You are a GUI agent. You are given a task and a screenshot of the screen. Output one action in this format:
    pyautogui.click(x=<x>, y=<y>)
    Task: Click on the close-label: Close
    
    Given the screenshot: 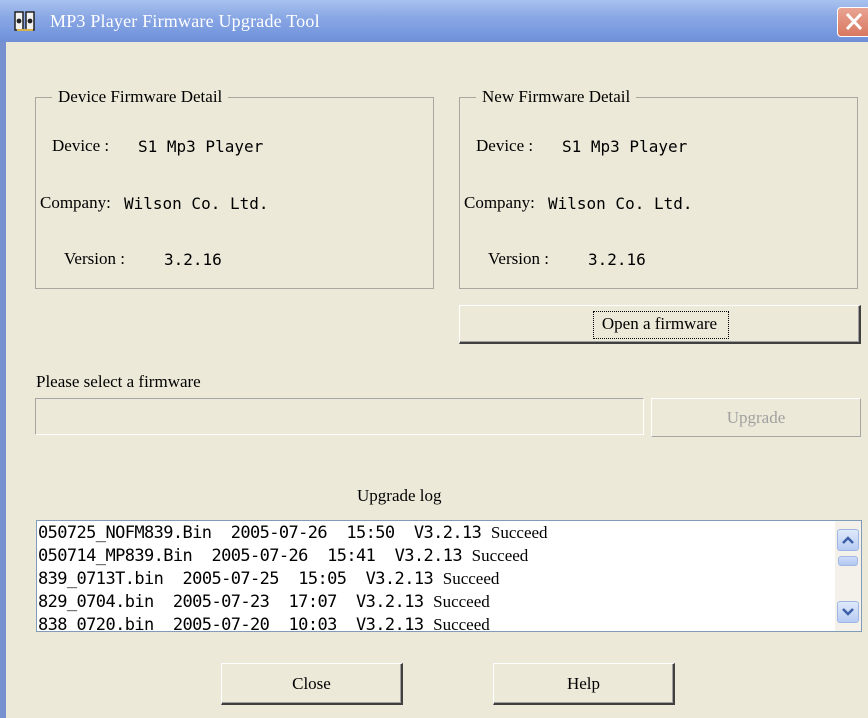 What is the action you would take?
    pyautogui.click(x=311, y=683)
    